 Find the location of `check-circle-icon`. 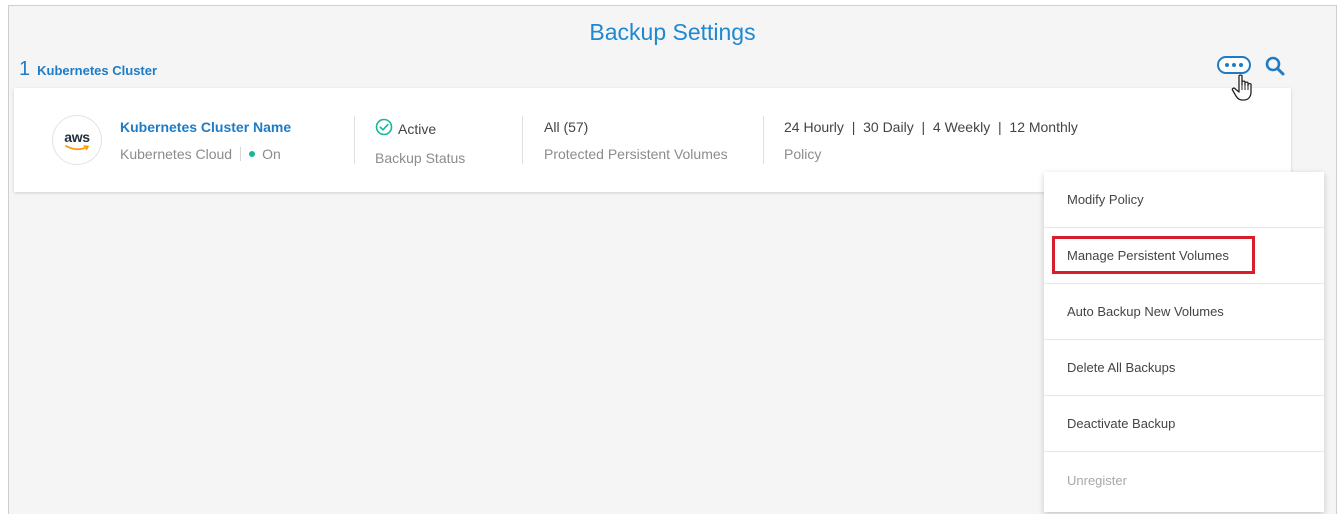

check-circle-icon is located at coordinates (386, 129).